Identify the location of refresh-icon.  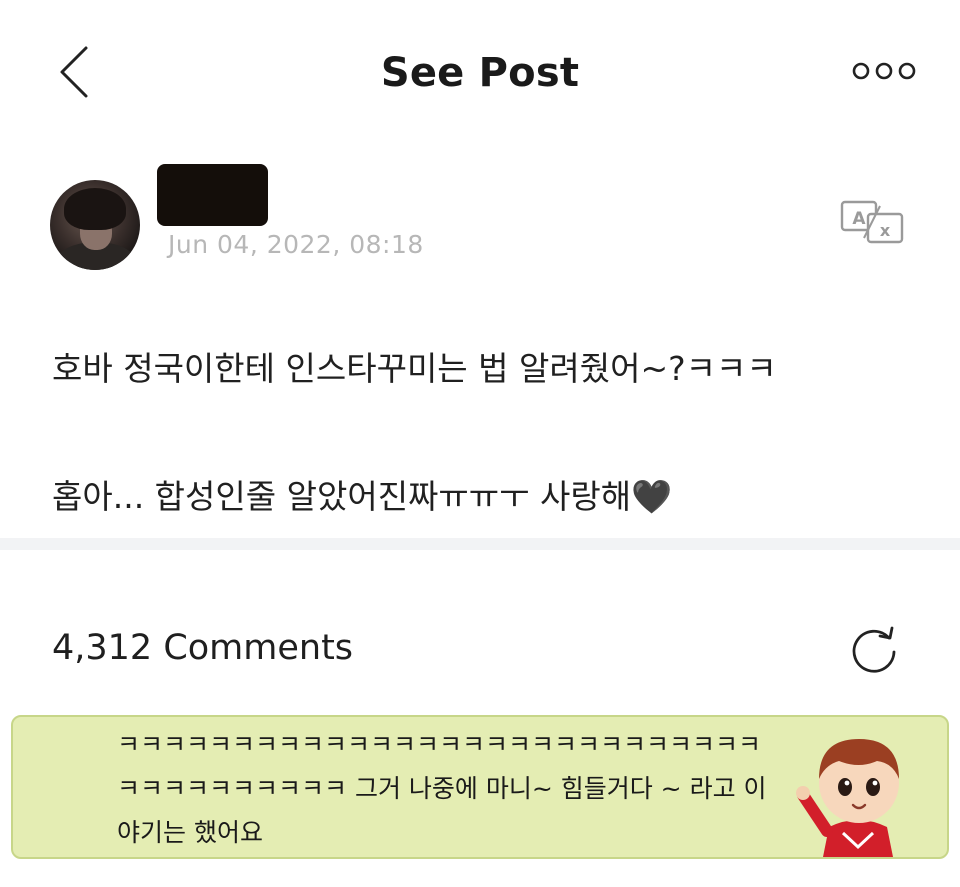
(874, 649).